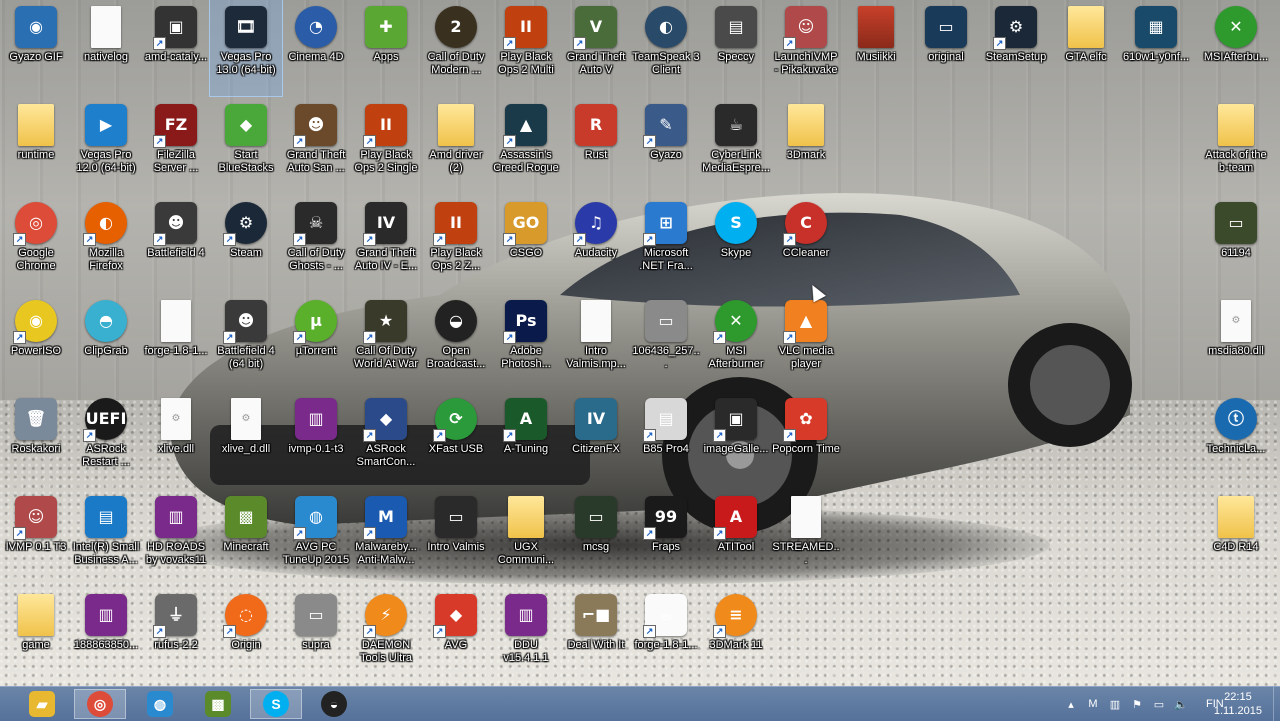 This screenshot has width=1280, height=721. What do you see at coordinates (666, 440) in the screenshot?
I see `desktop-shortcut: ▤ ↗ B85 Pro4` at bounding box center [666, 440].